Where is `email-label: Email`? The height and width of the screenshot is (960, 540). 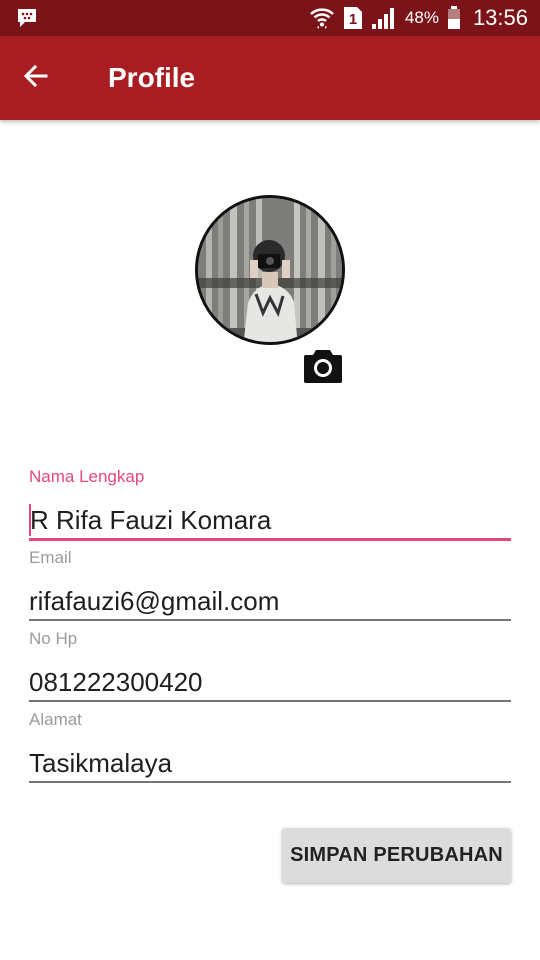 email-label: Email is located at coordinates (50, 557).